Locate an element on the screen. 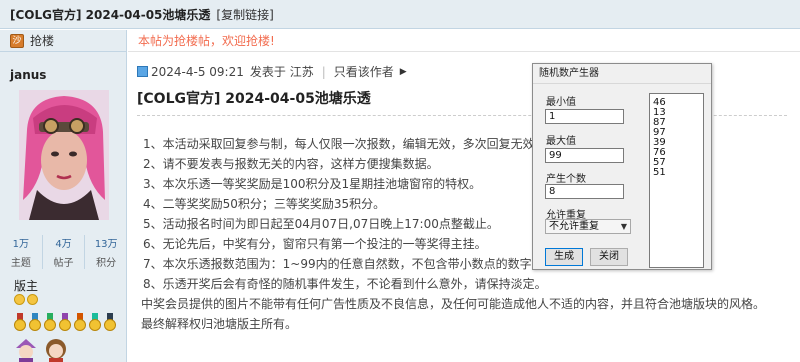 The width and height of the screenshot is (800, 362). generate-button: 生成 is located at coordinates (564, 257).